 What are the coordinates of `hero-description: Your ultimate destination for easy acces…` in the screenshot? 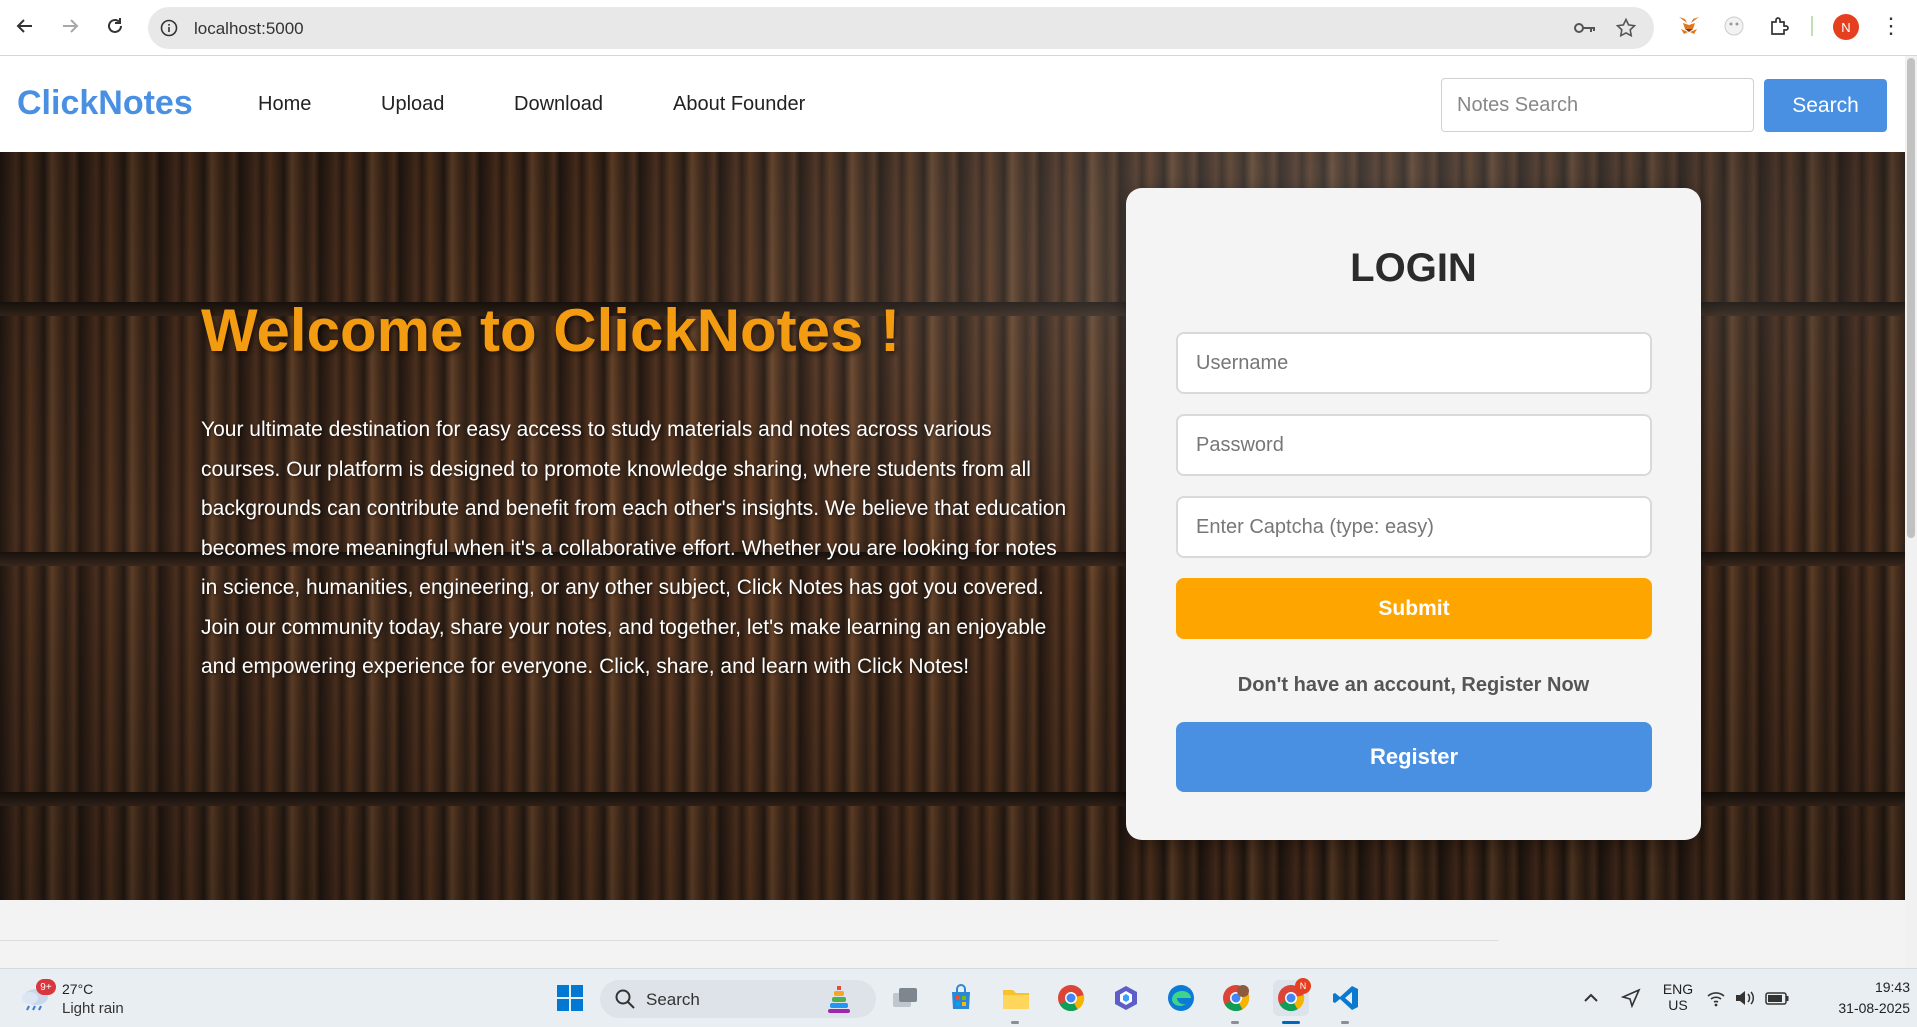 It's located at (634, 548).